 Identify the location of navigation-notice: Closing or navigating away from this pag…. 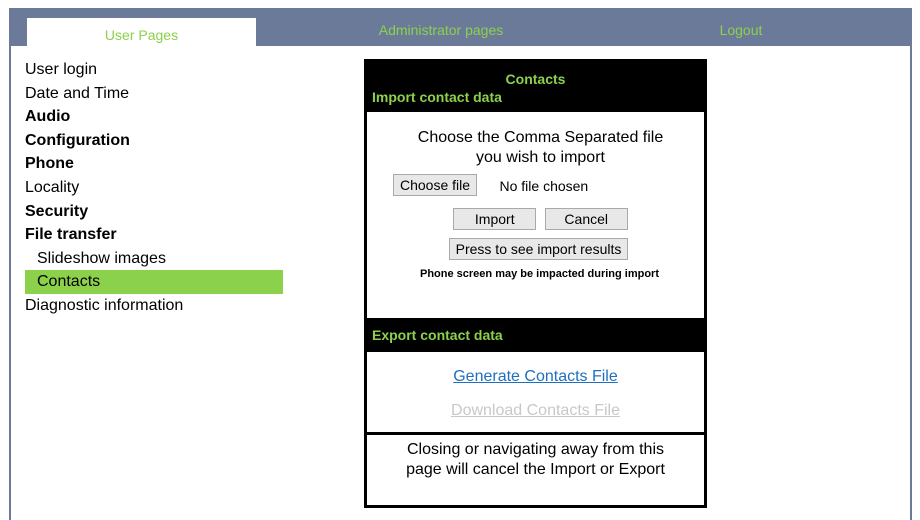
(535, 459).